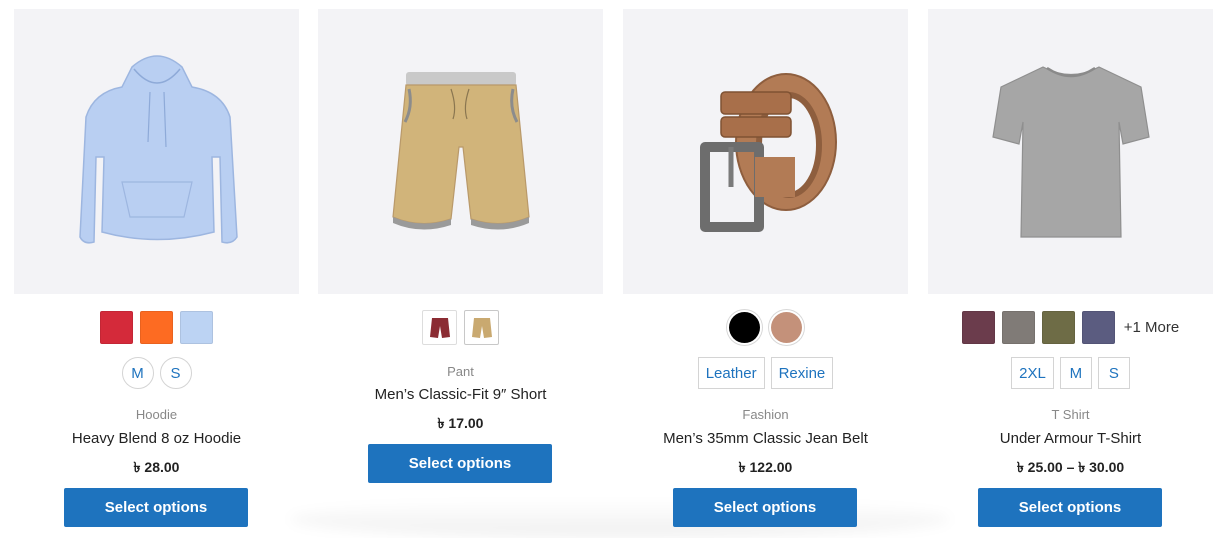 This screenshot has height=538, width=1231. What do you see at coordinates (156, 414) in the screenshot?
I see `product-category: Hoodie` at bounding box center [156, 414].